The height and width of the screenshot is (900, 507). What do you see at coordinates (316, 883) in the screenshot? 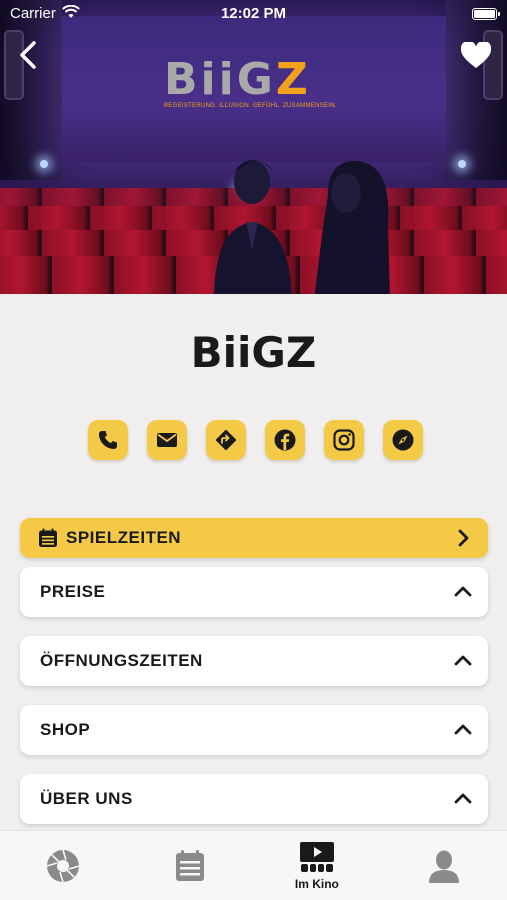
I see `tab-im-kino-label: Im Kino` at bounding box center [316, 883].